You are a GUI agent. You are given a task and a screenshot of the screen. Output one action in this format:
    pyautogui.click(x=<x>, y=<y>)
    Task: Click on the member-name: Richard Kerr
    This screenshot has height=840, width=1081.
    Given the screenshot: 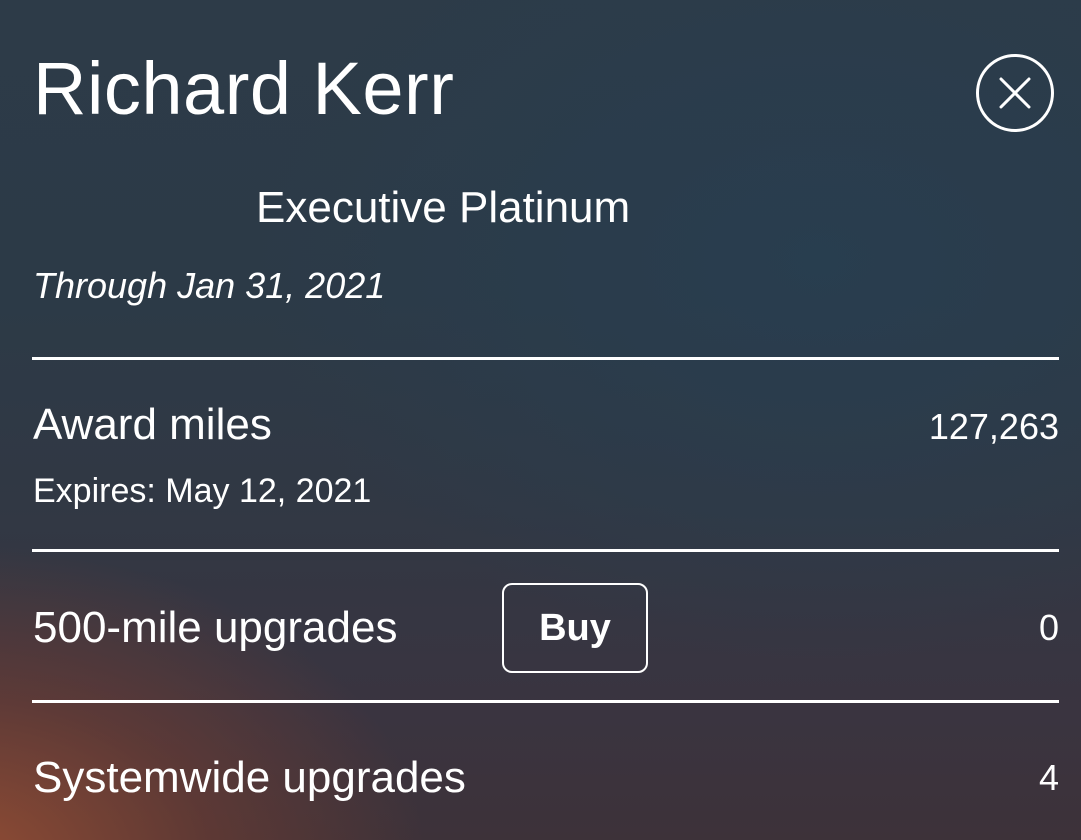 What is the action you would take?
    pyautogui.click(x=244, y=88)
    